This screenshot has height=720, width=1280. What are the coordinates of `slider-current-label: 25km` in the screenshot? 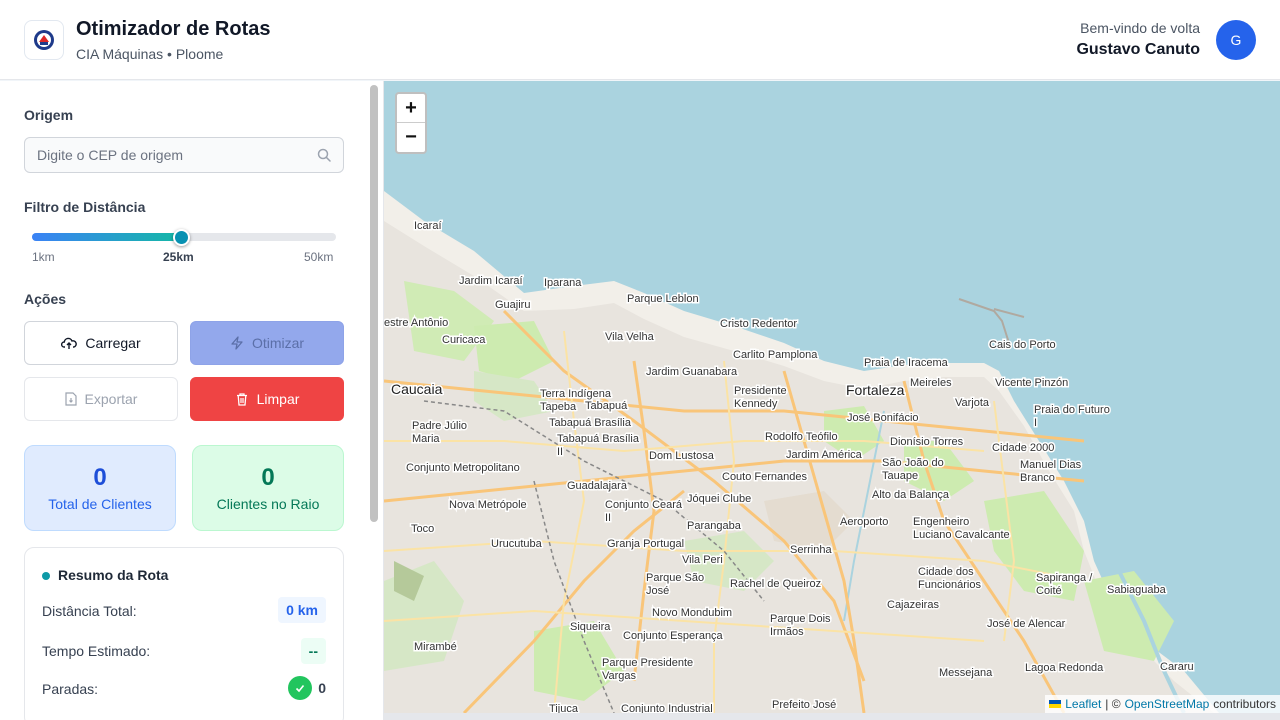 It's located at (178, 257).